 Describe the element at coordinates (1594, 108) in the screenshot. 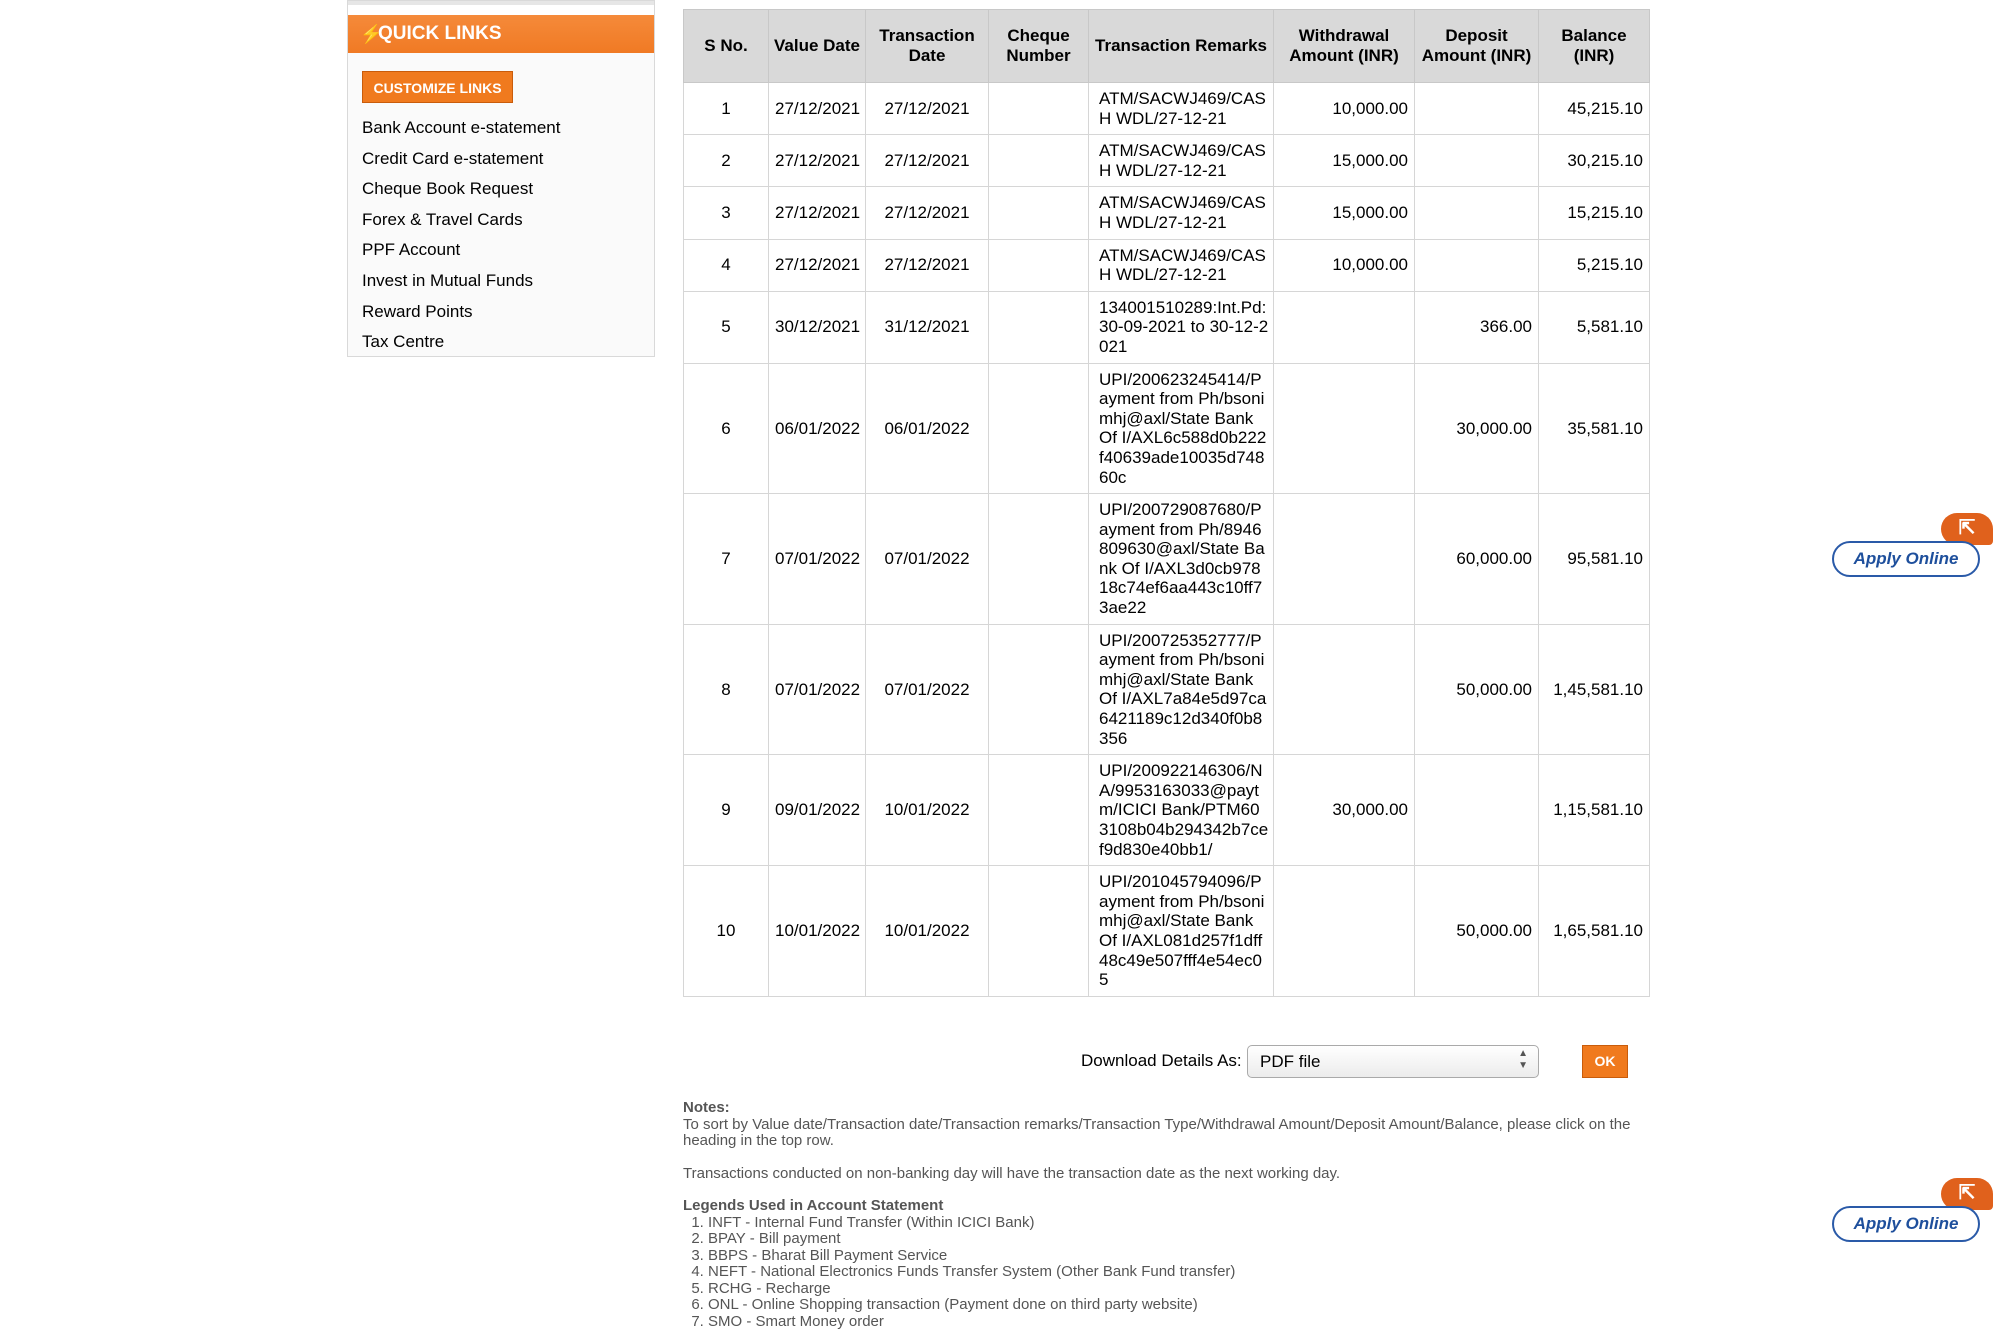

I see `balance-cell: 45,215.10` at that location.